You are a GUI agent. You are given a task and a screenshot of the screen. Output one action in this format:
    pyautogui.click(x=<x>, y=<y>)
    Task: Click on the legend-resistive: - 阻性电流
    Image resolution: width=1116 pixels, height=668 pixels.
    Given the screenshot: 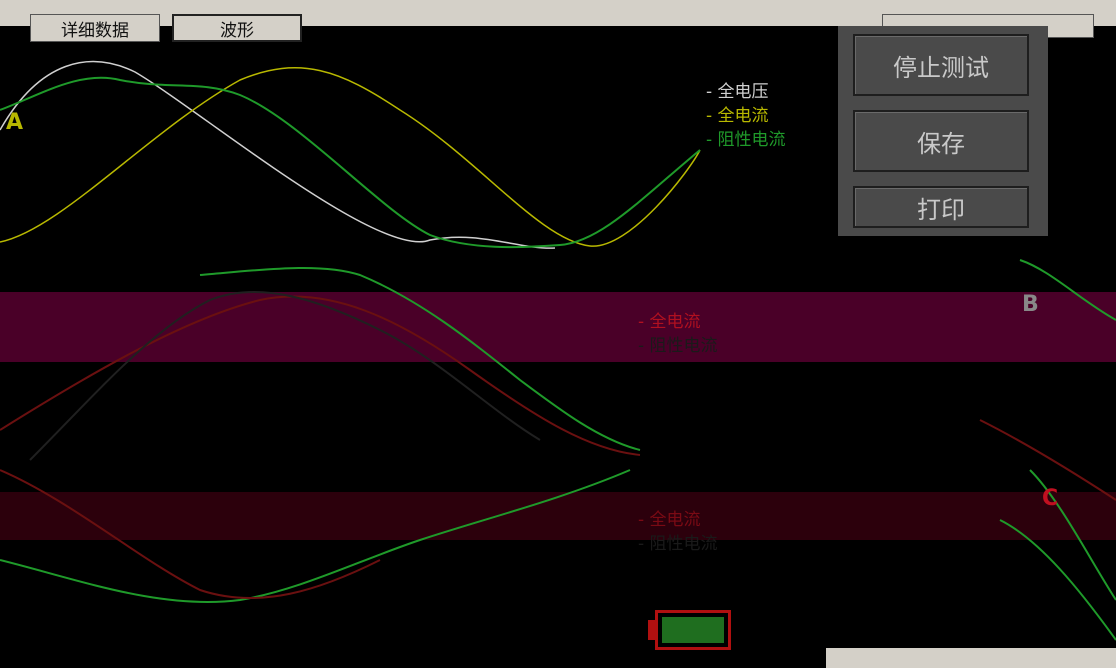 What is the action you would take?
    pyautogui.click(x=746, y=140)
    